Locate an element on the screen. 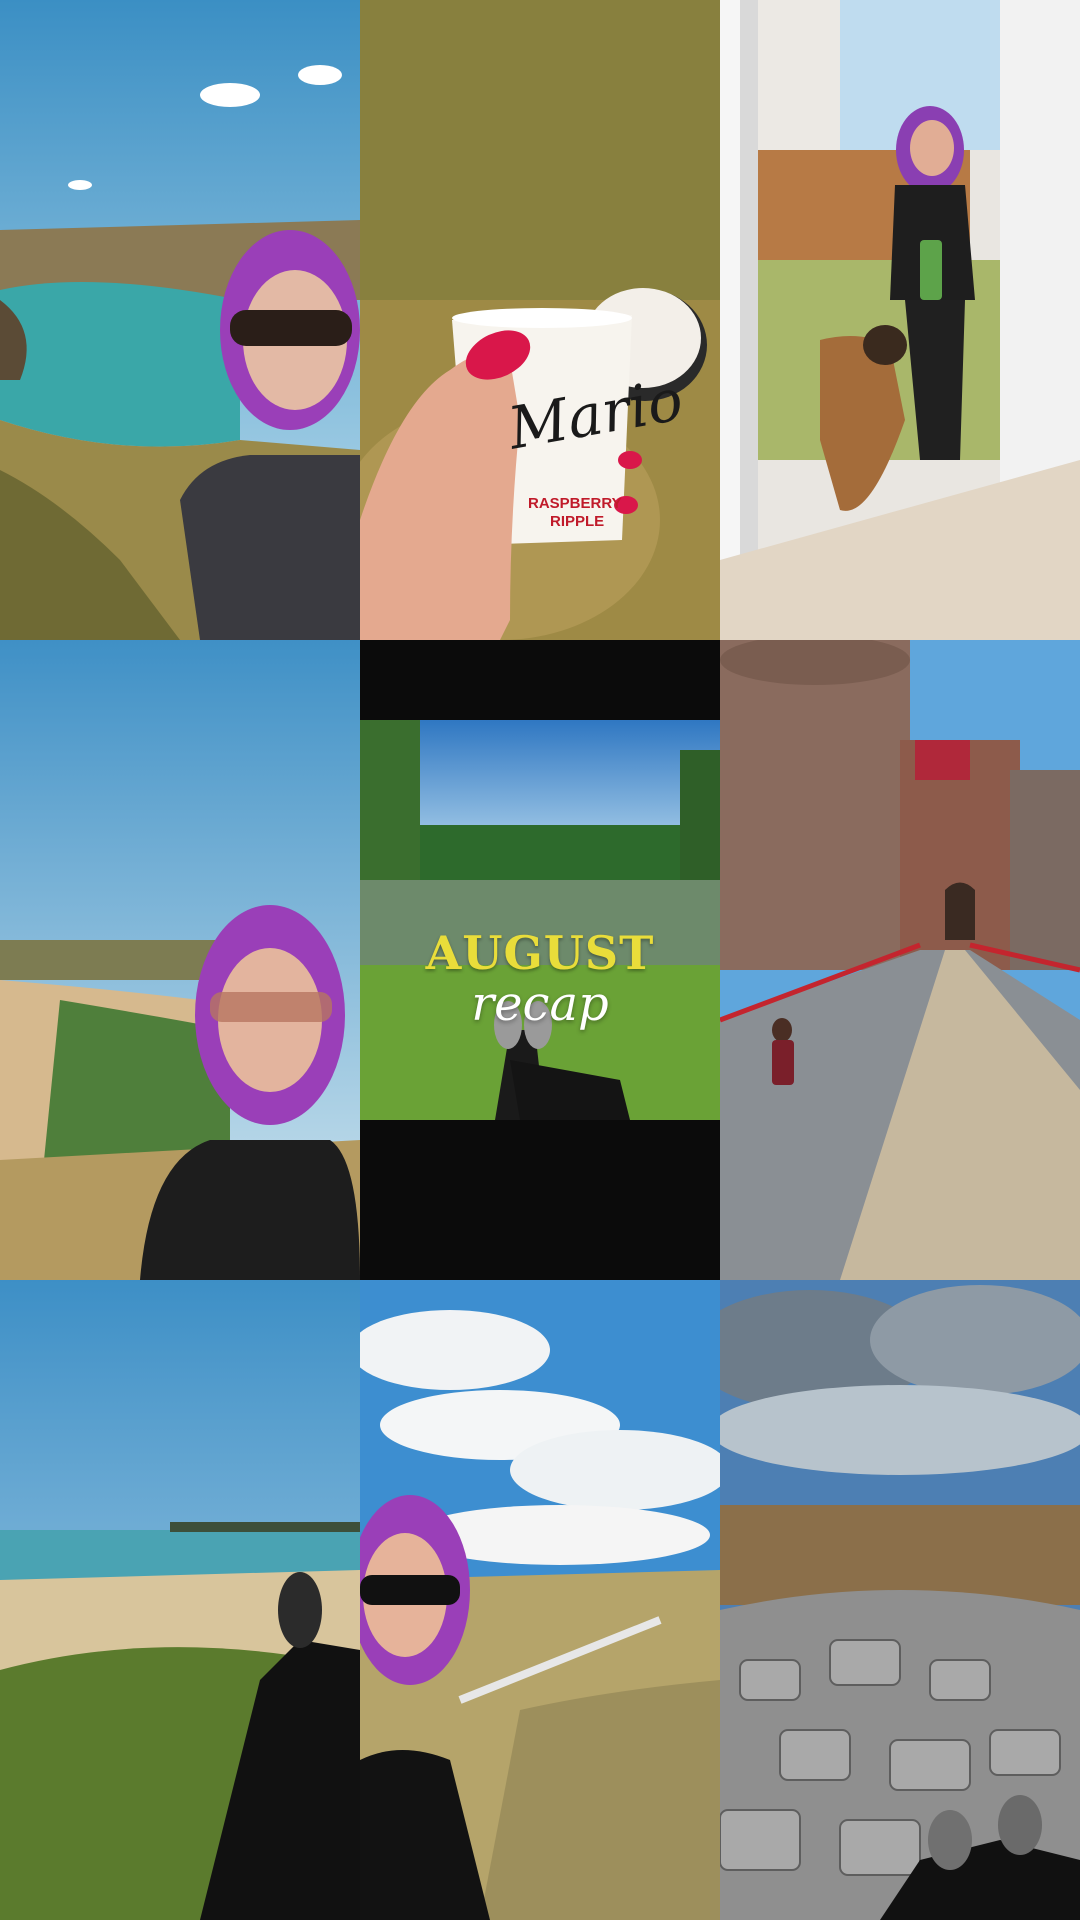  coast-selfie-image is located at coordinates (180, 320).